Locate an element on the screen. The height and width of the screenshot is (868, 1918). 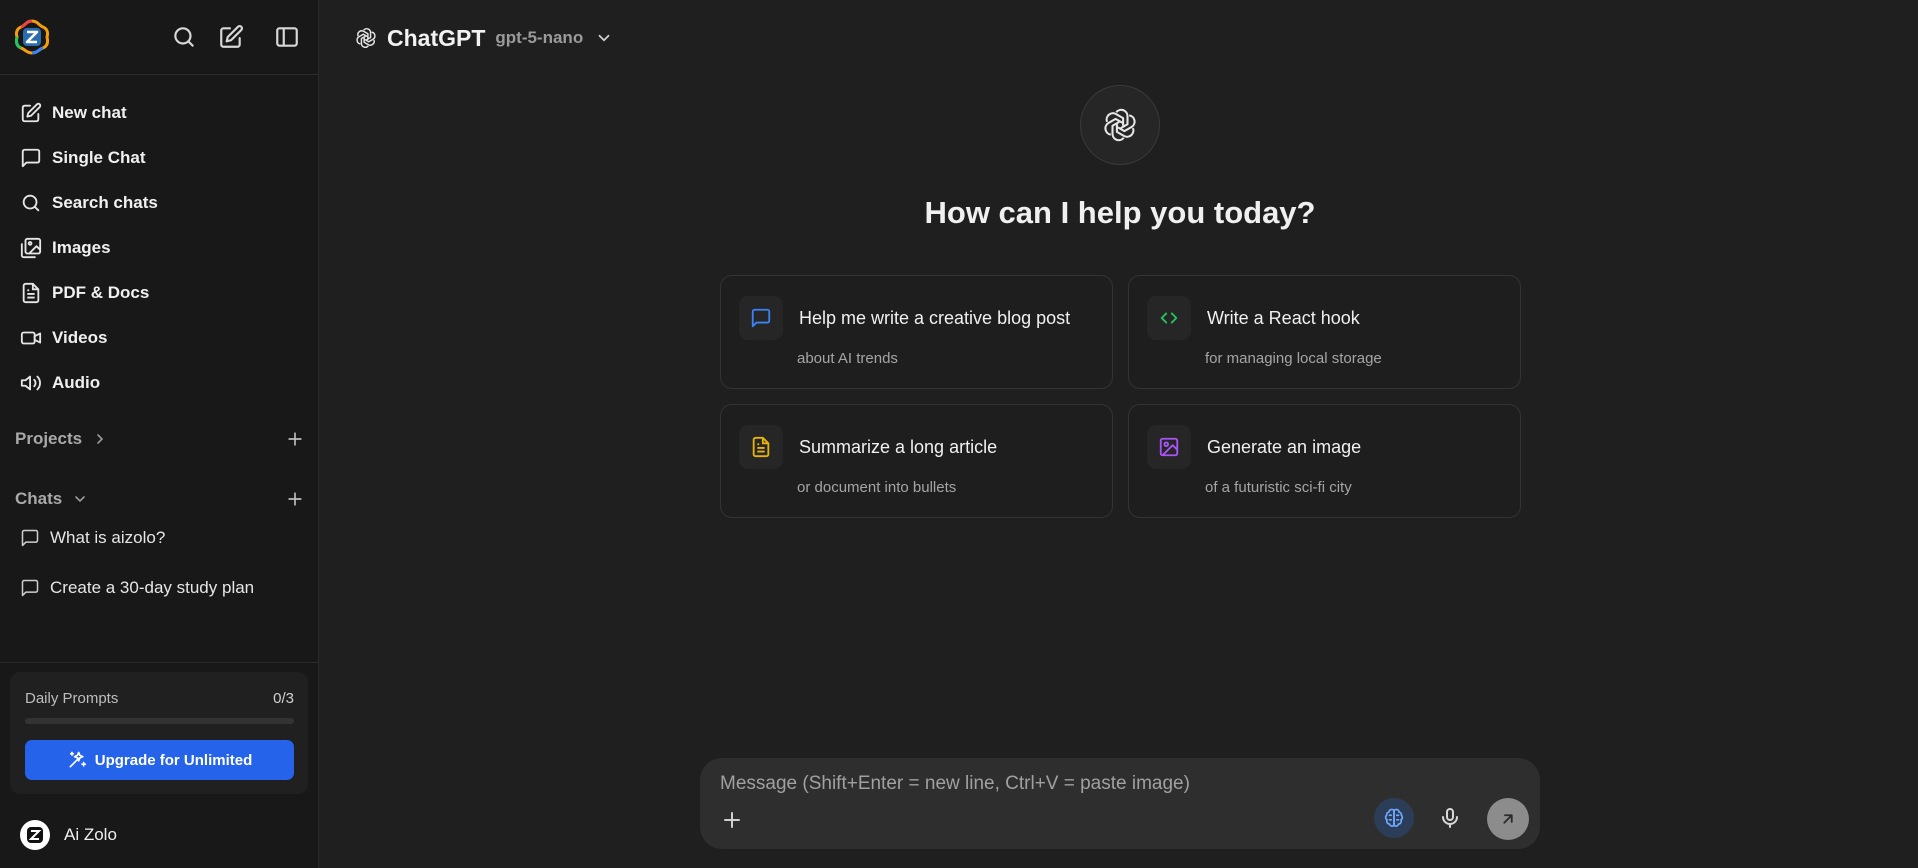
code-icon is located at coordinates (1169, 318).